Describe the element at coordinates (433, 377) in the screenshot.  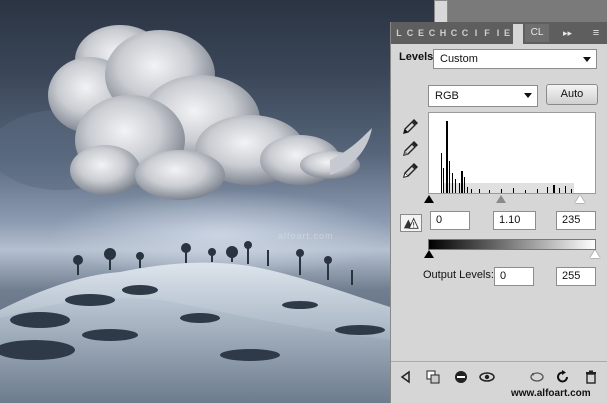
I see `clip-to-layer-icon` at that location.